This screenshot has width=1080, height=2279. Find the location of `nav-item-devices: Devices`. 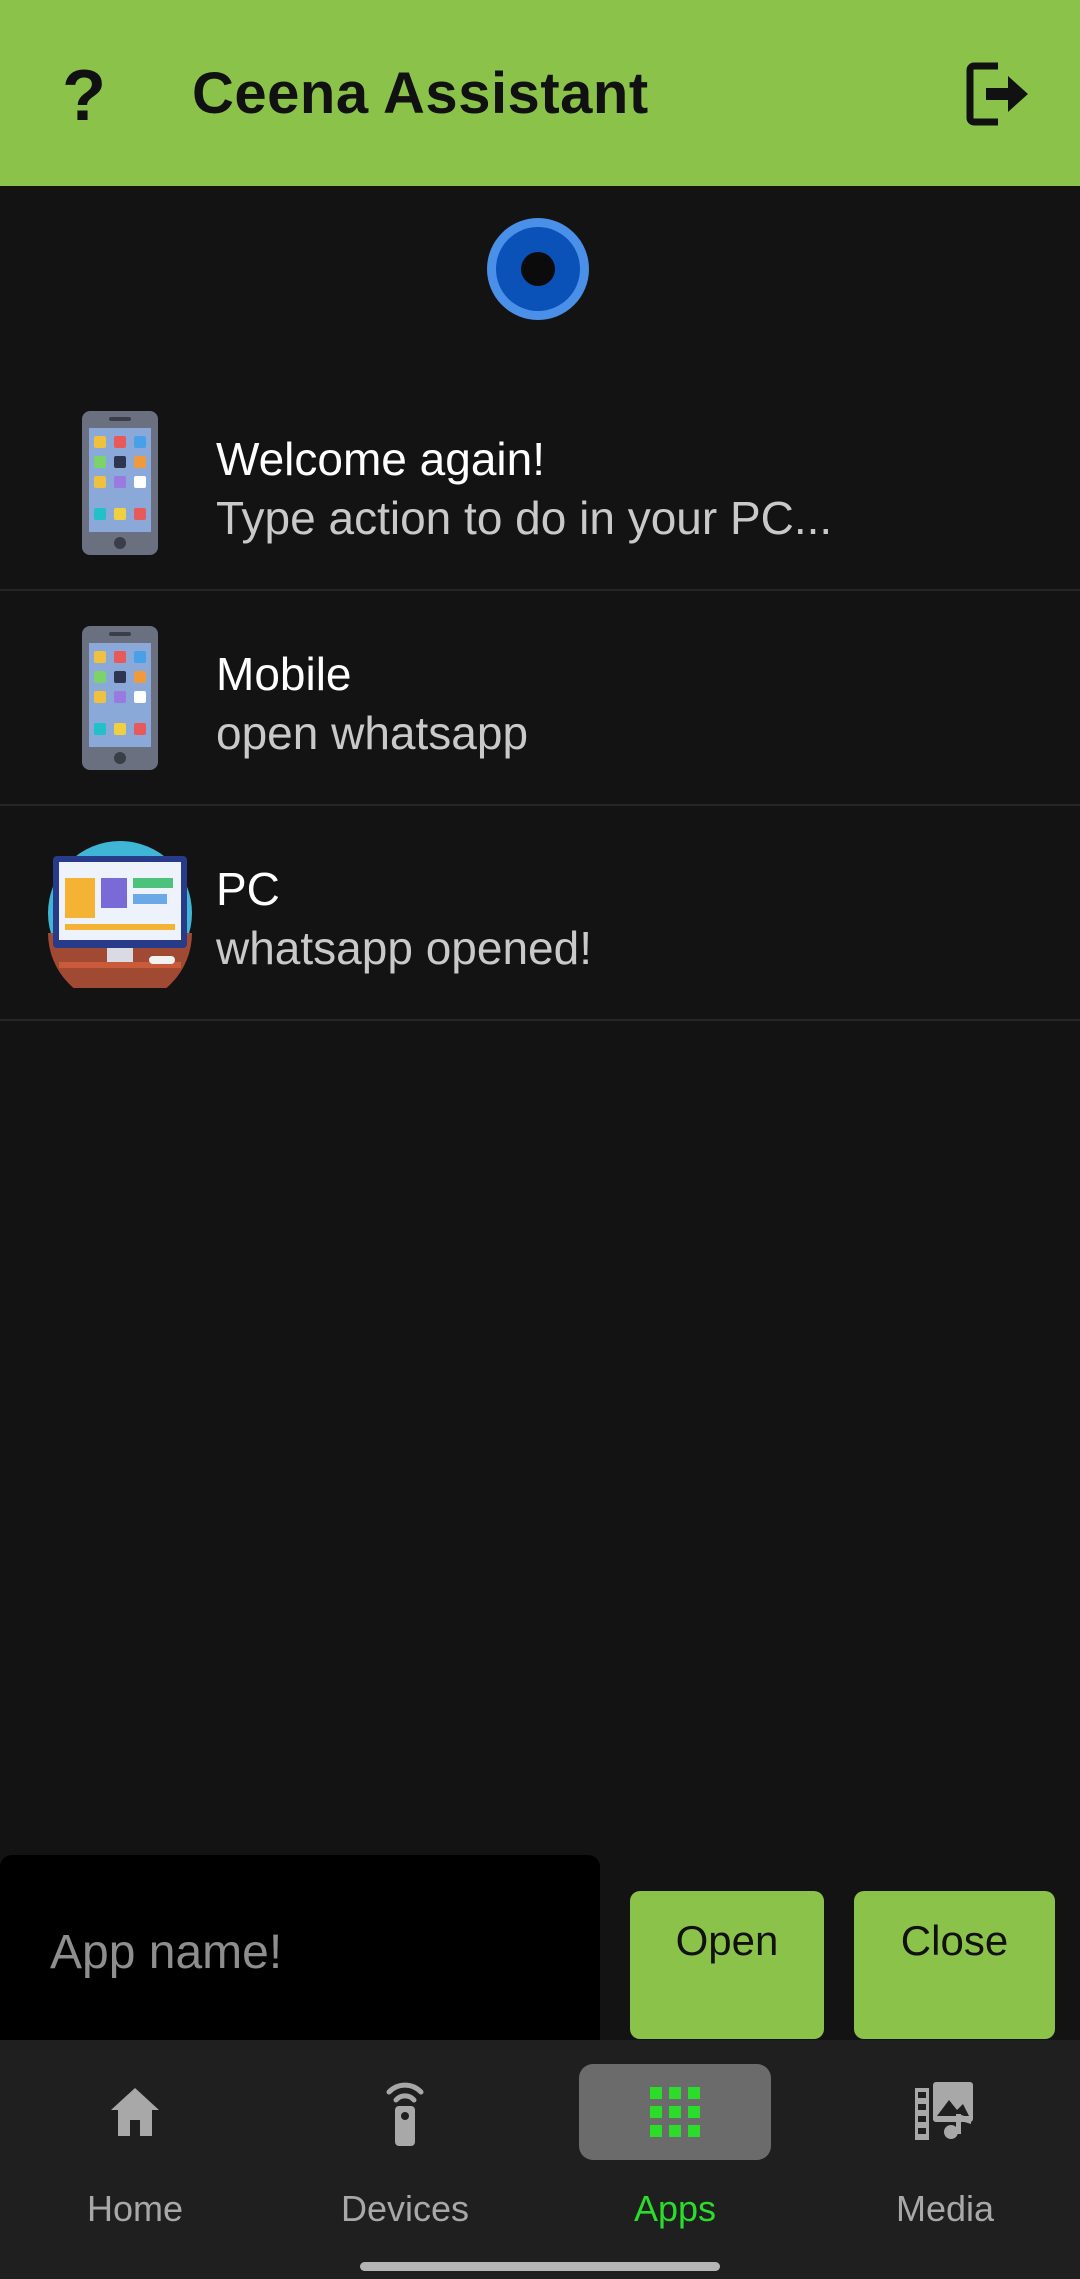

nav-item-devices: Devices is located at coordinates (405, 2159).